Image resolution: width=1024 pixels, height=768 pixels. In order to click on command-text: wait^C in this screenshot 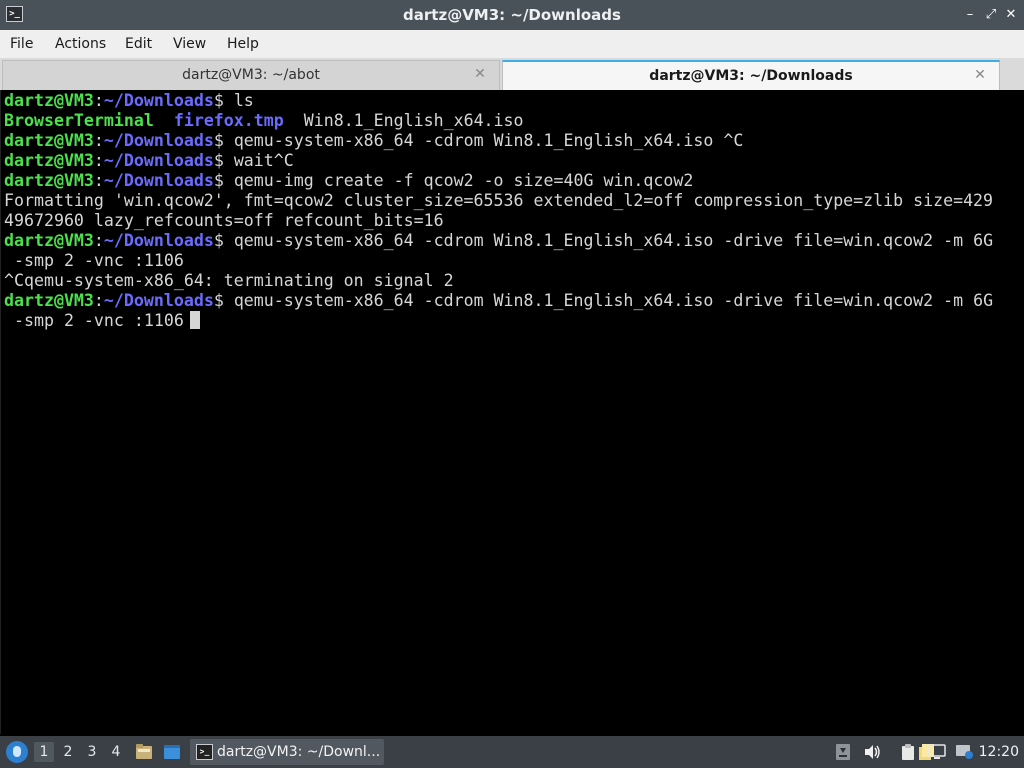, I will do `click(263, 160)`.